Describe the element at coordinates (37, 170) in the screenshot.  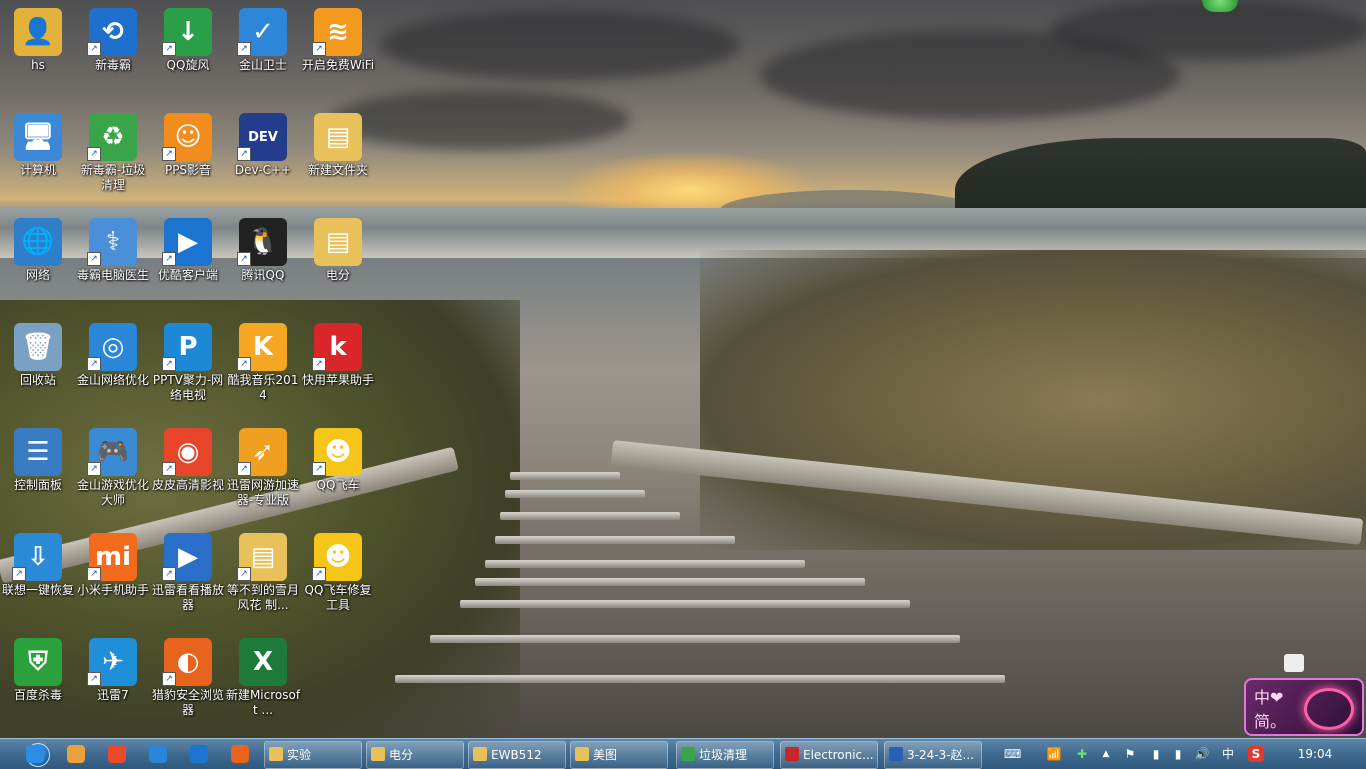
I see `desktop-icon-label: 计算机` at that location.